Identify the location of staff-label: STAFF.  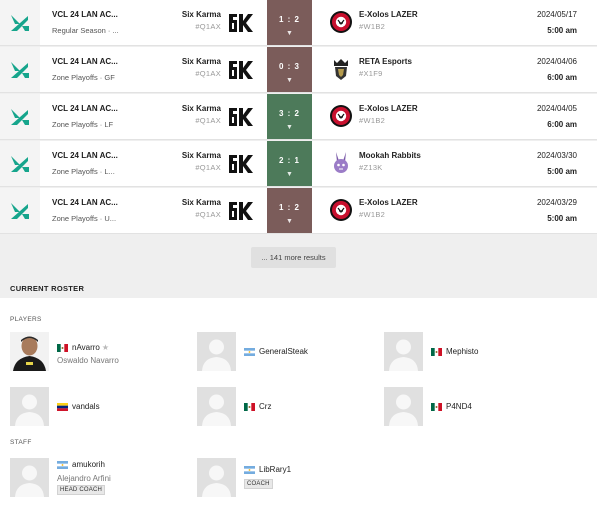
(21, 442).